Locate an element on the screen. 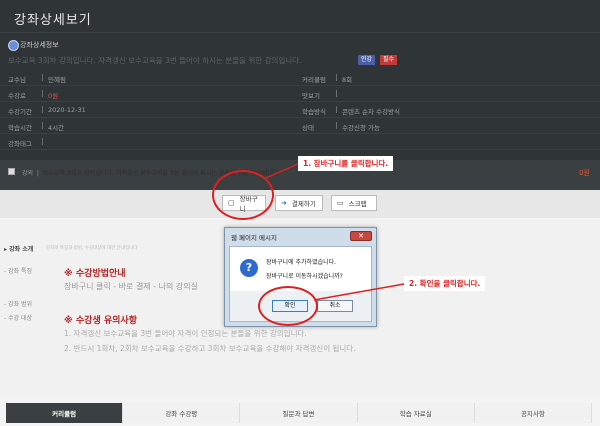 This screenshot has width=600, height=426. dialog-message: 장바구니에 추가하였습니다. is located at coordinates (301, 262).